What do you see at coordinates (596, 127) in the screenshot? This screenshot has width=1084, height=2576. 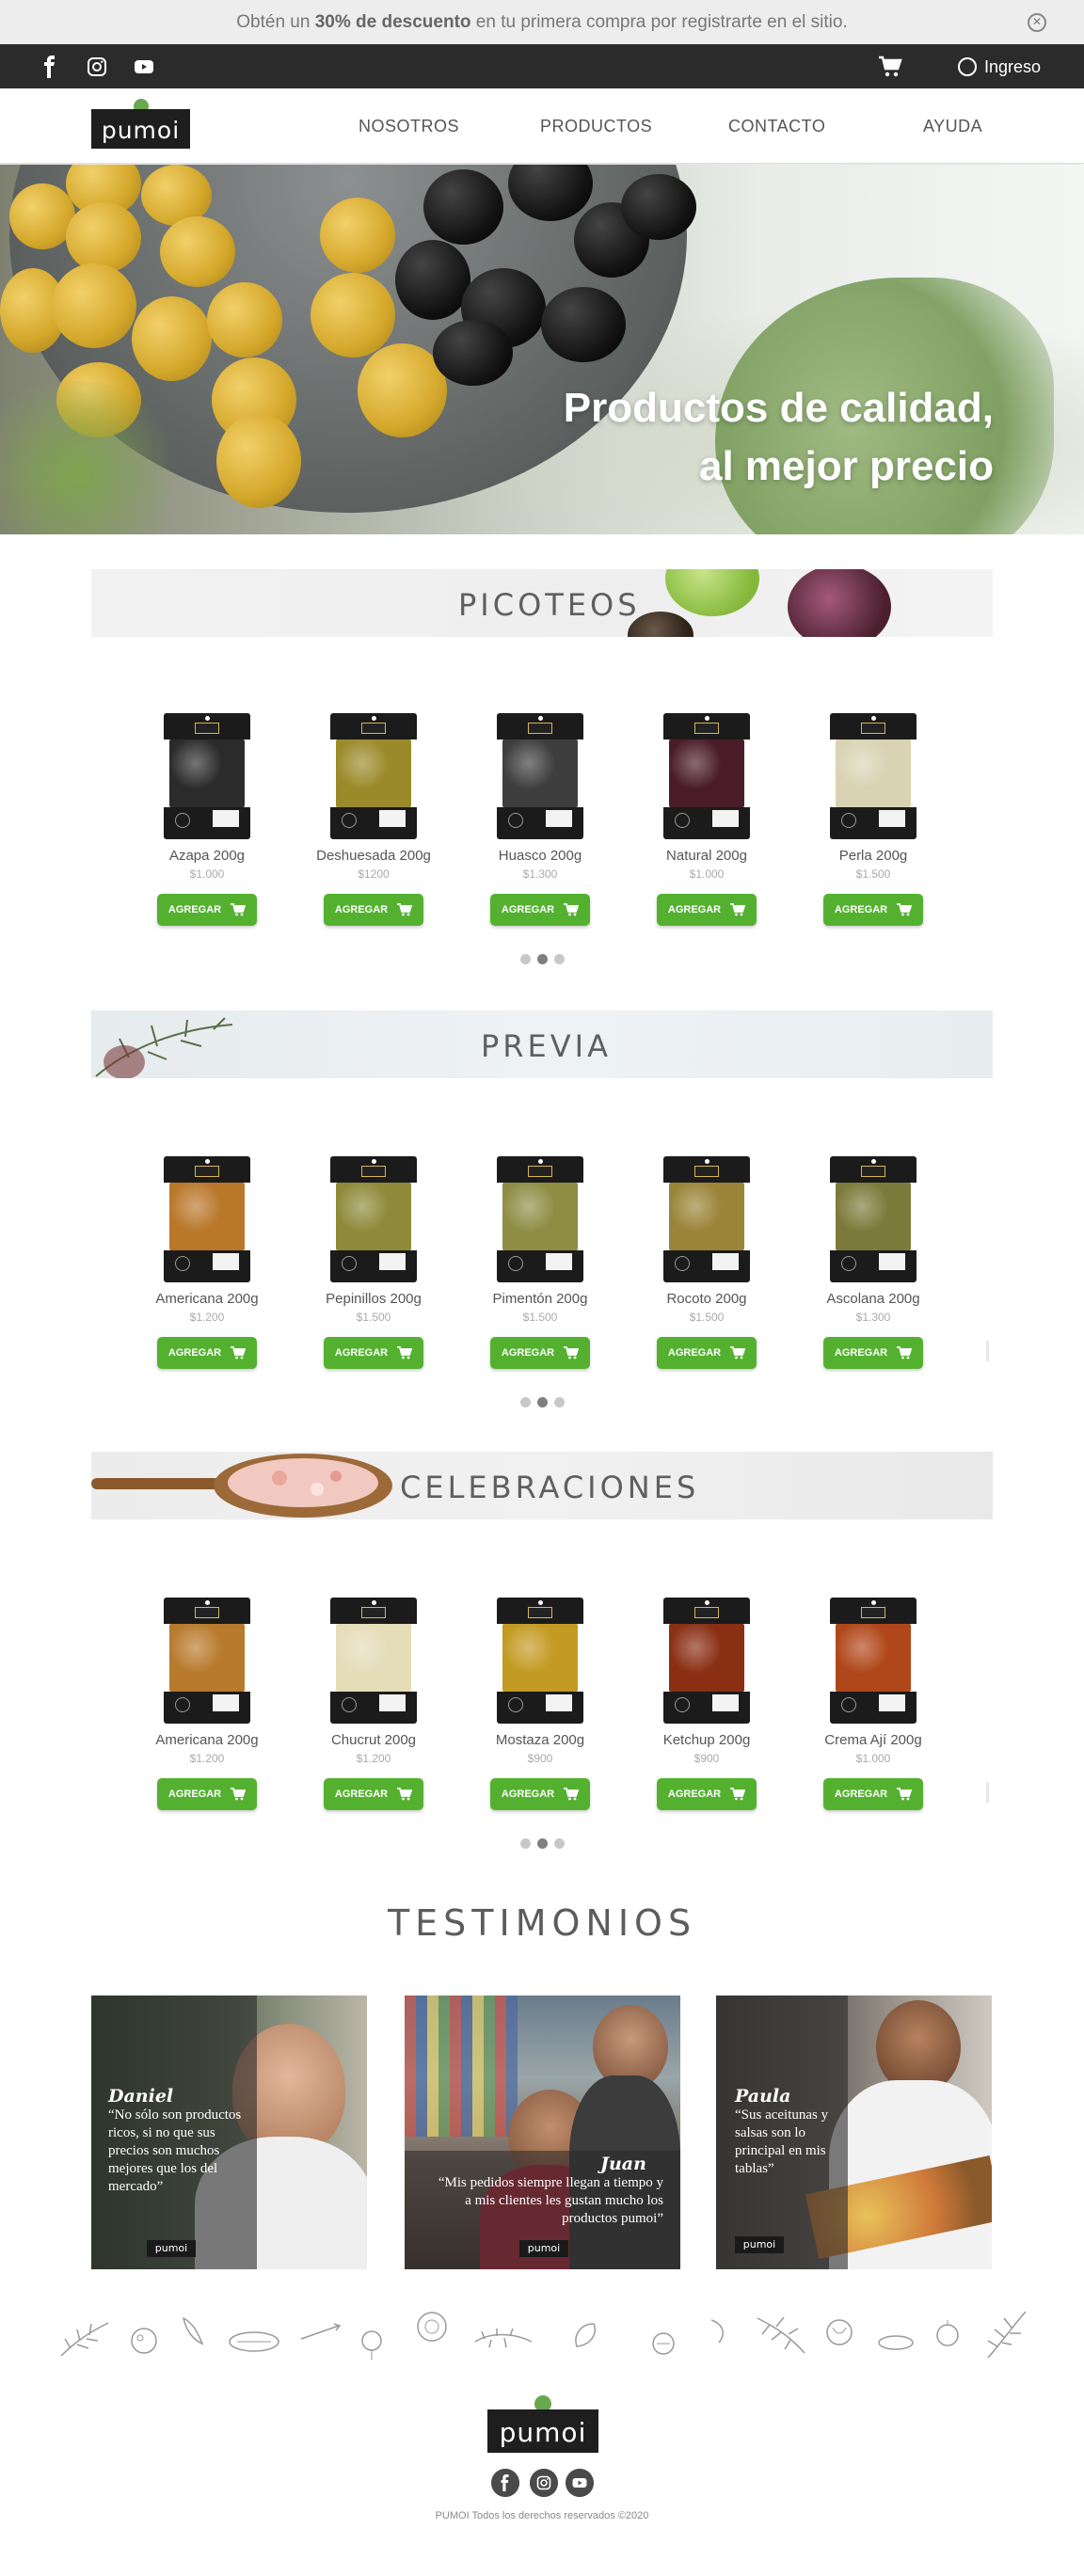 I see `nav-link-productos: PRODUCTOS` at bounding box center [596, 127].